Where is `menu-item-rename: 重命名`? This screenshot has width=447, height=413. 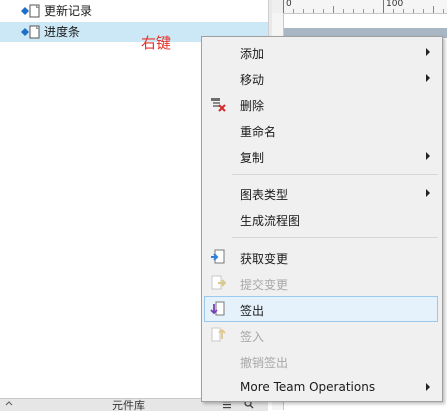
menu-item-rename: 重命名 is located at coordinates (321, 130).